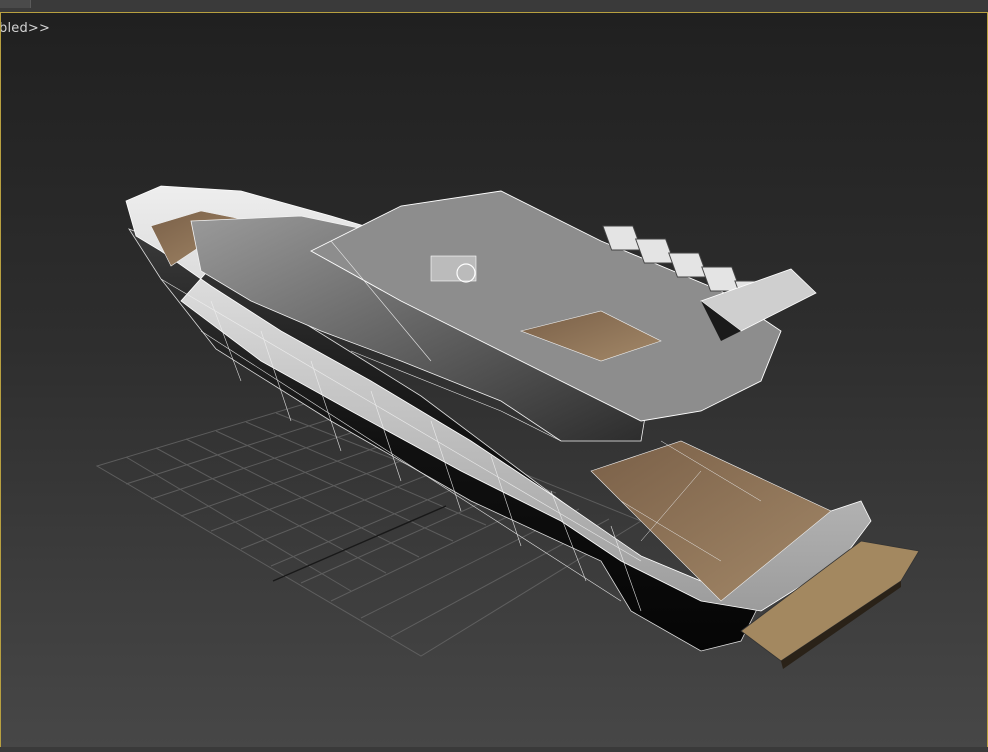 Image resolution: width=988 pixels, height=752 pixels. I want to click on top-toolbar, so click(494, 6).